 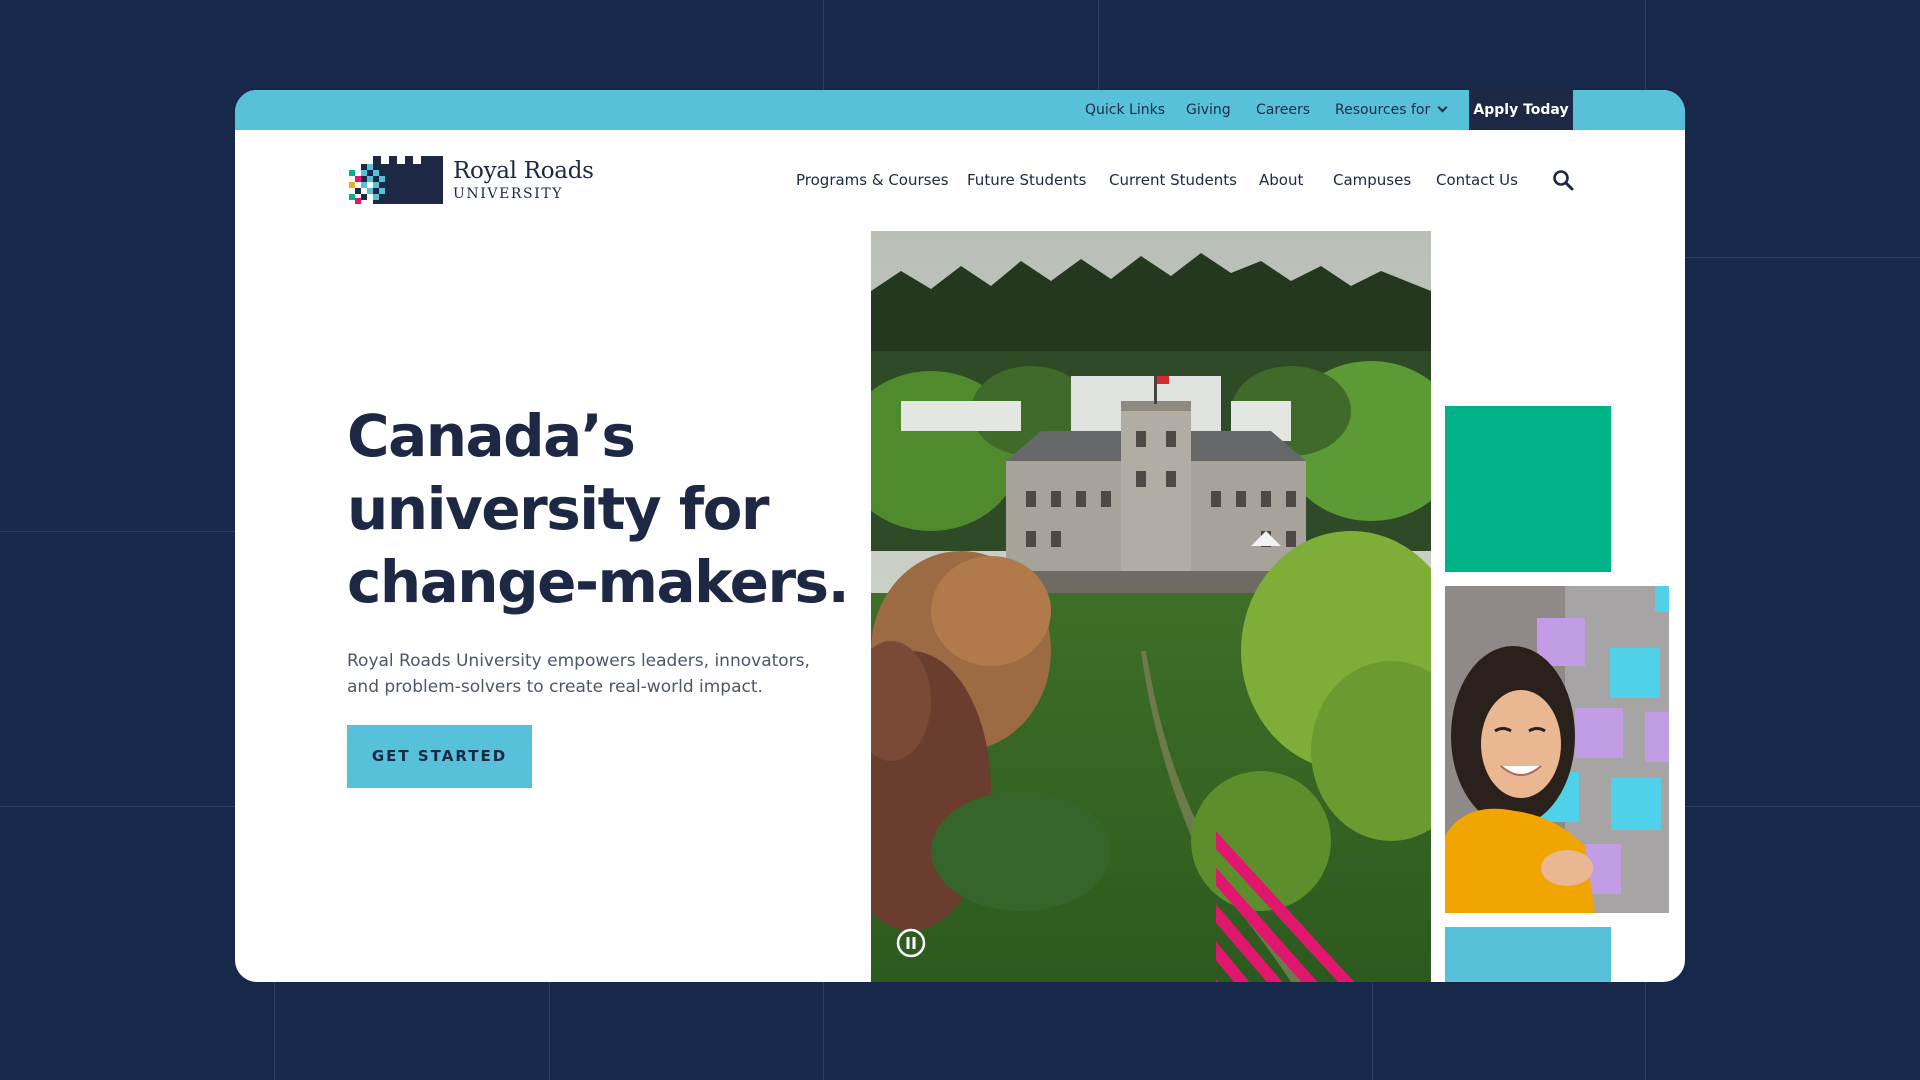 What do you see at coordinates (1528, 489) in the screenshot?
I see `decorative-green-block` at bounding box center [1528, 489].